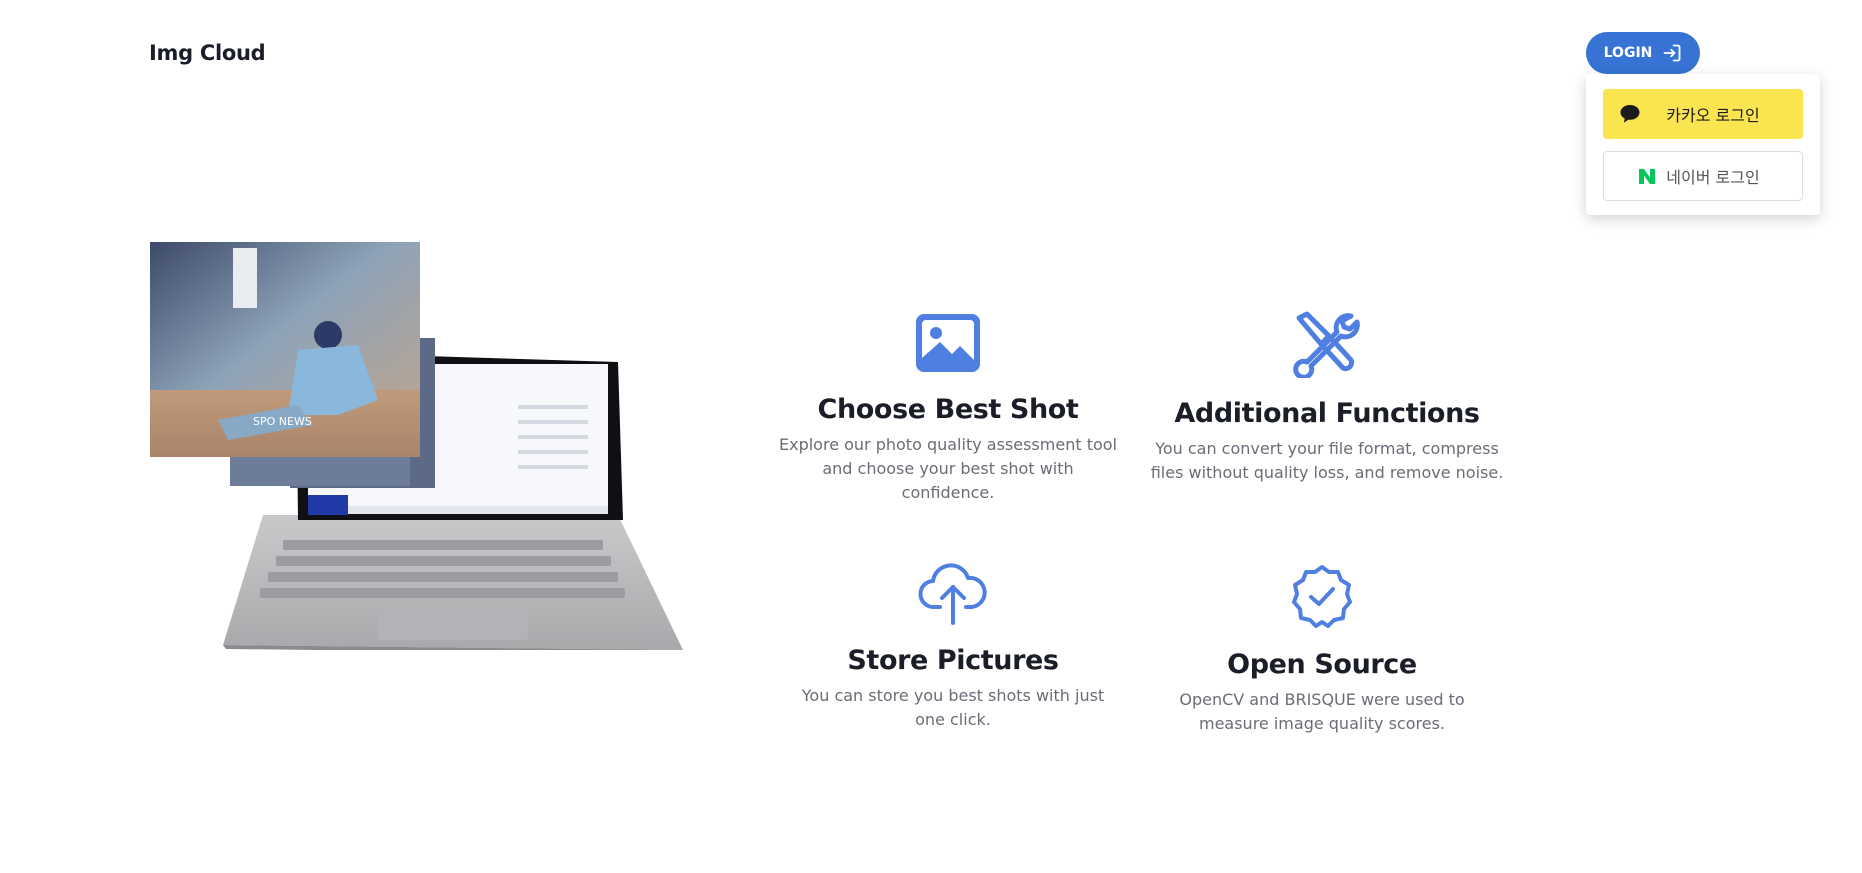 The height and width of the screenshot is (873, 1862). What do you see at coordinates (1703, 144) in the screenshot?
I see `login-dropdown: 카카오 로그인 네이버 로그인` at bounding box center [1703, 144].